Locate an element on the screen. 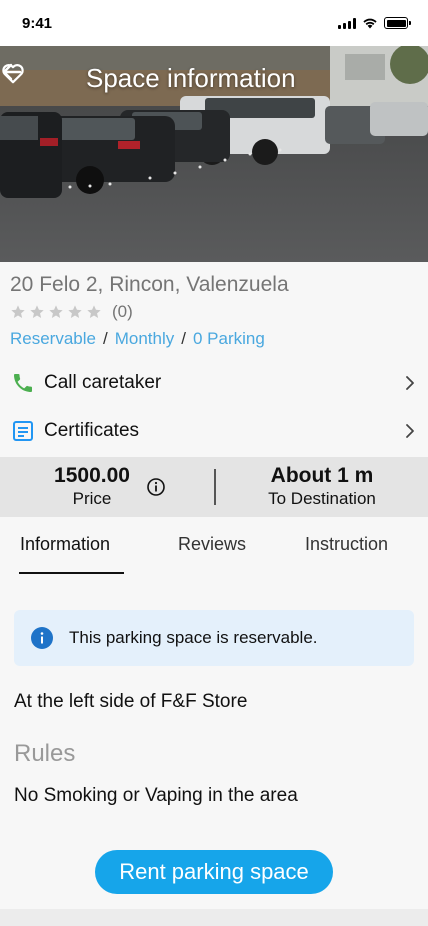 The height and width of the screenshot is (926, 428). space-tags: Reservable / Monthly / 0 Parking is located at coordinates (137, 339).